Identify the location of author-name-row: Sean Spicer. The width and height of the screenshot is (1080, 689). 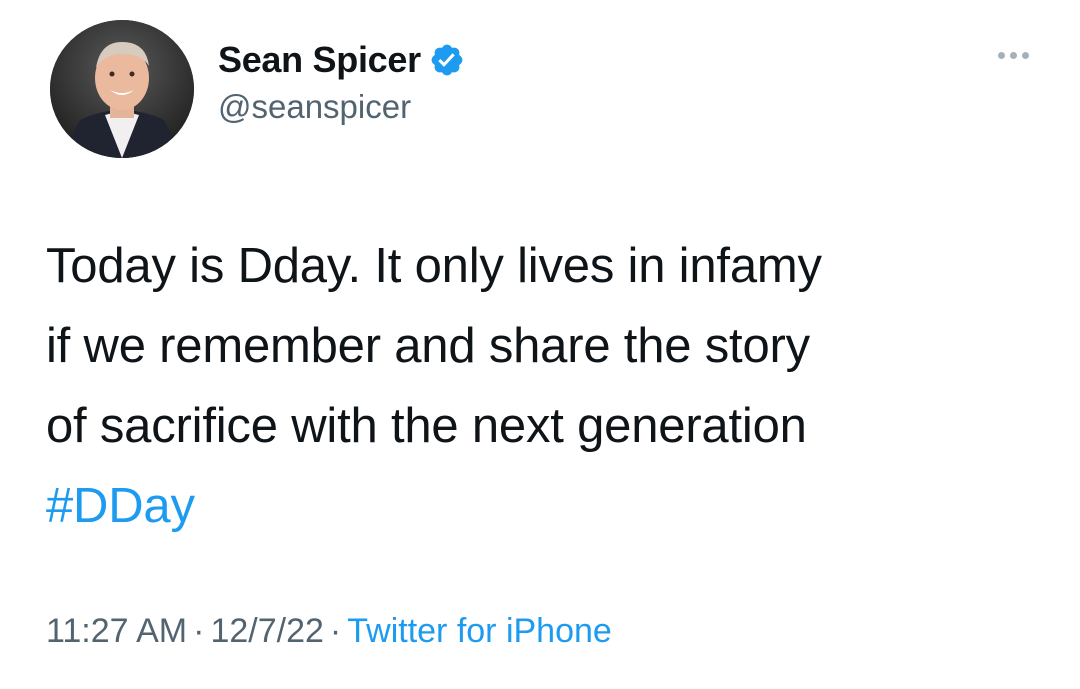
(341, 60).